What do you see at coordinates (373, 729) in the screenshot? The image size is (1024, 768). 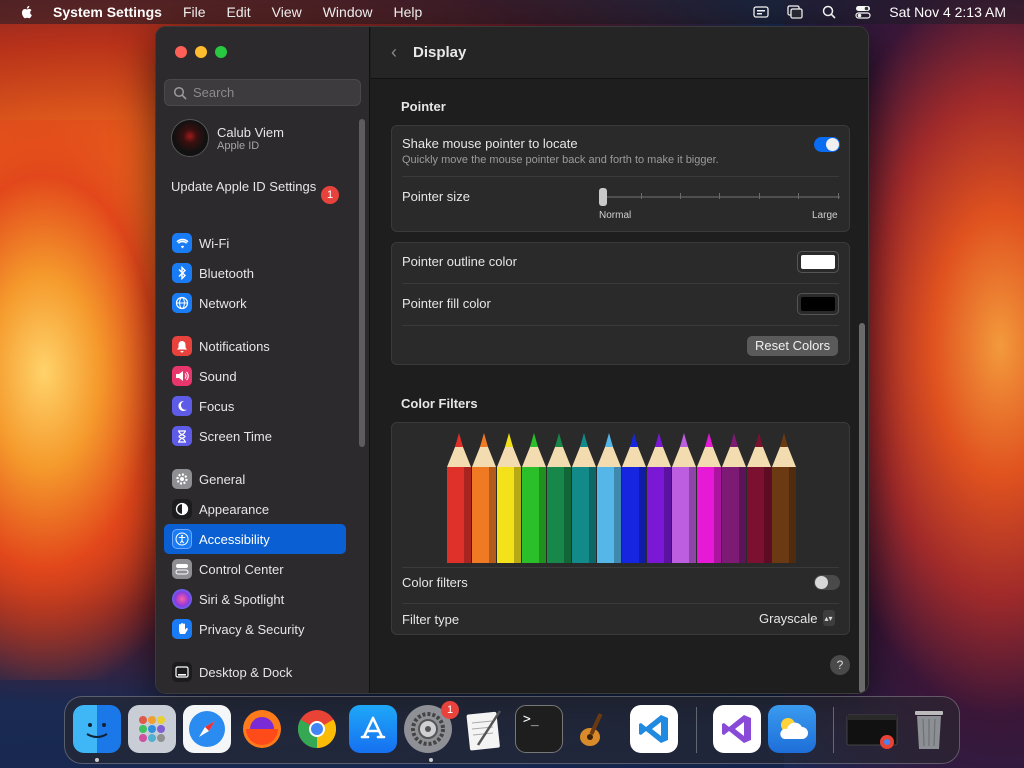 I see `app-store-icon` at bounding box center [373, 729].